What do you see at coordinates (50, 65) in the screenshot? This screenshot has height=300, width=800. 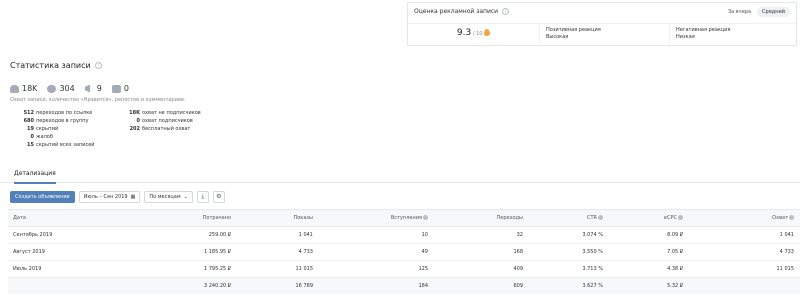 I see `stats-title: Статистика записи` at bounding box center [50, 65].